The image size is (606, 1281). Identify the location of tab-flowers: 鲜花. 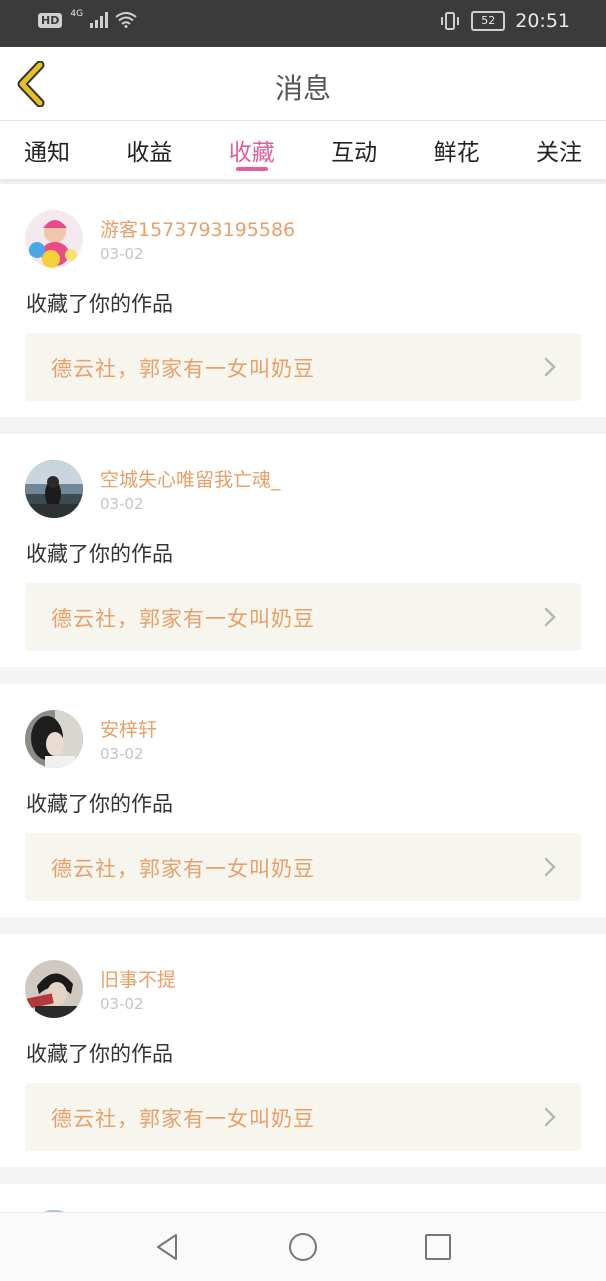
(457, 150).